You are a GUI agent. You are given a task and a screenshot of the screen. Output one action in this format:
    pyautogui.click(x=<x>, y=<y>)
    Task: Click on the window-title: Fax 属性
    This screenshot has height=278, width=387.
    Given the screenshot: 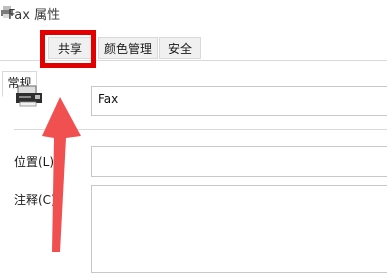 What is the action you would take?
    pyautogui.click(x=34, y=15)
    